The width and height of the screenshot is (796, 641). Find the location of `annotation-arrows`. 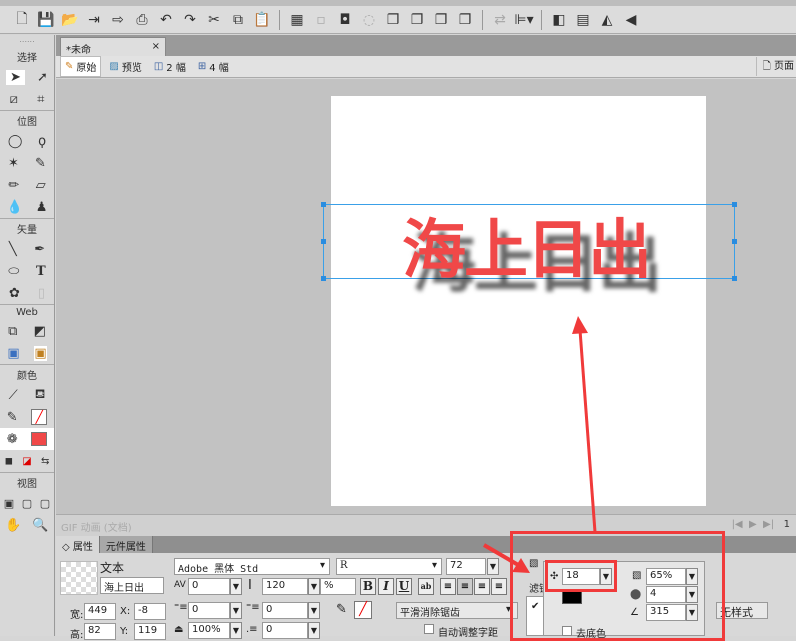

annotation-arrows is located at coordinates (539, 444).